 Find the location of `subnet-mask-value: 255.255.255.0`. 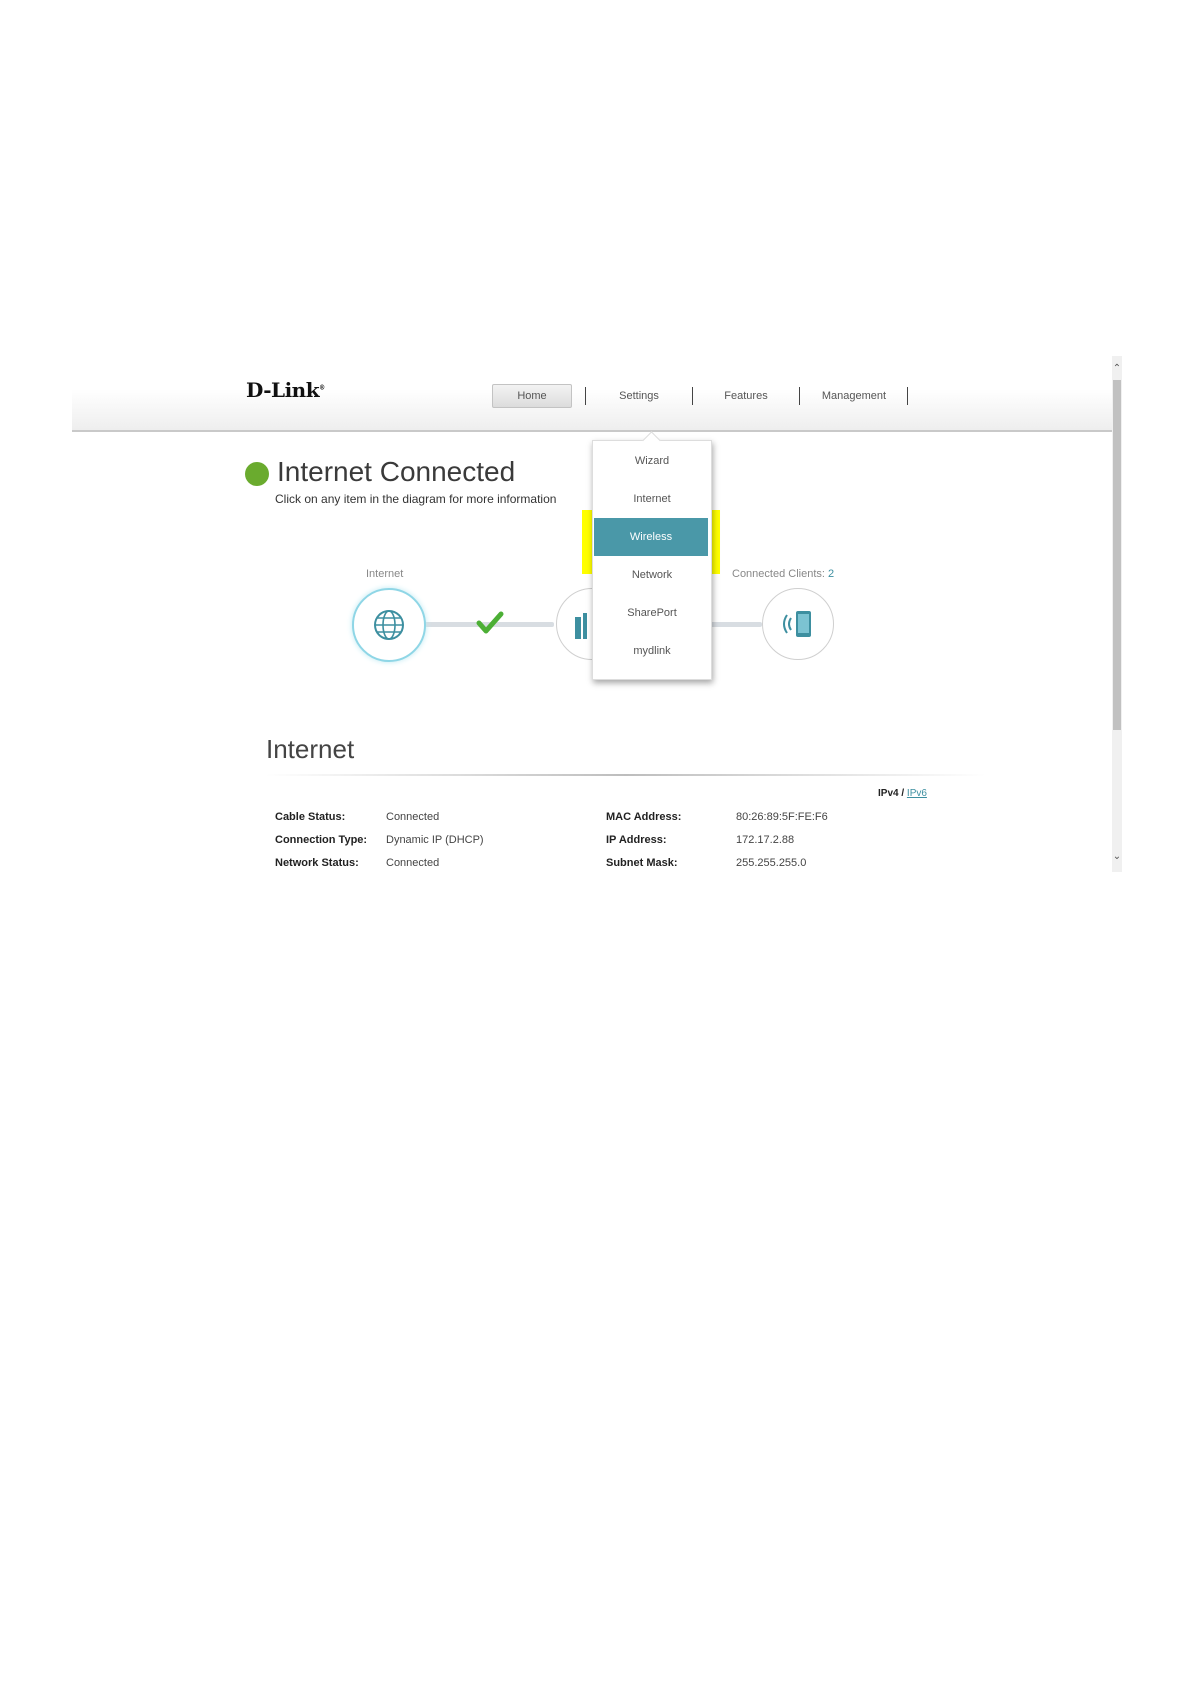

subnet-mask-value: 255.255.255.0 is located at coordinates (771, 863).